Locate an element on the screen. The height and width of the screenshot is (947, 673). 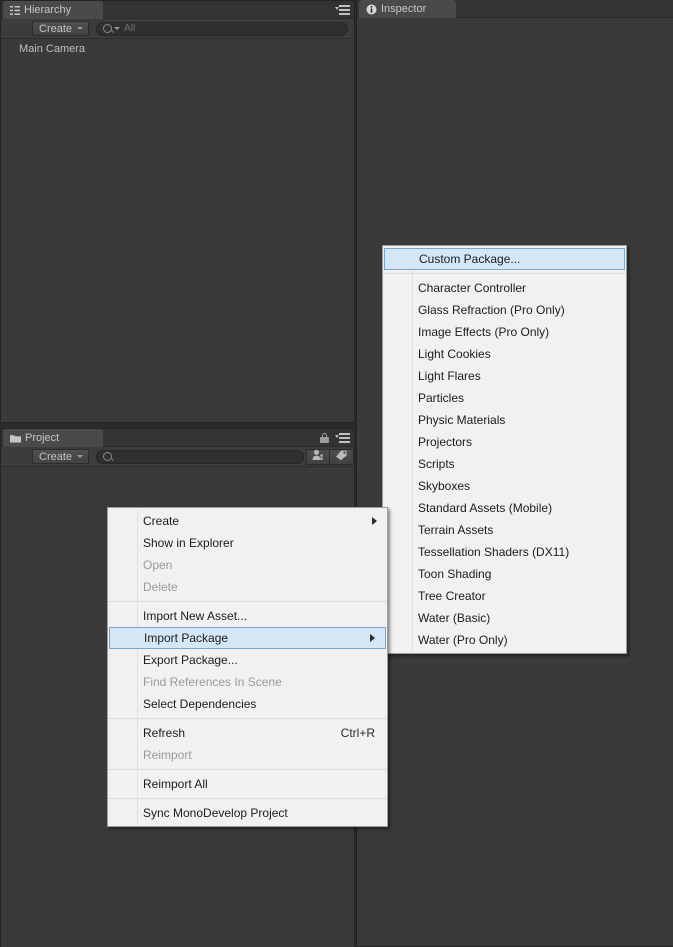
context-menu-item-delete: Delete is located at coordinates (247, 587).